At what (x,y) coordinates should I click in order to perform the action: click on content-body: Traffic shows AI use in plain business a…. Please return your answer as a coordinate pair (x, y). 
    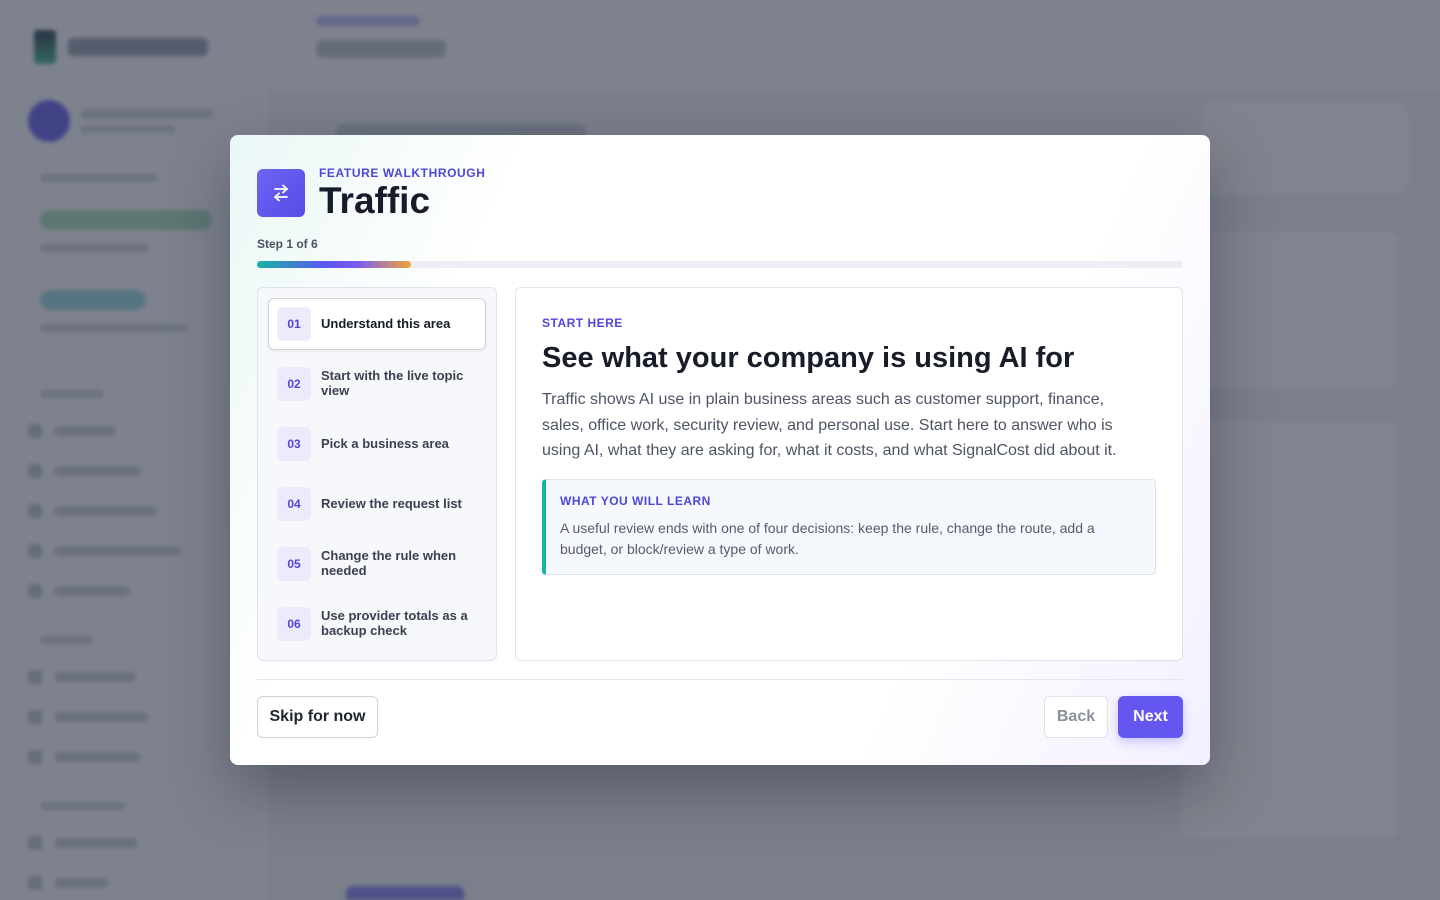
    Looking at the image, I should click on (829, 425).